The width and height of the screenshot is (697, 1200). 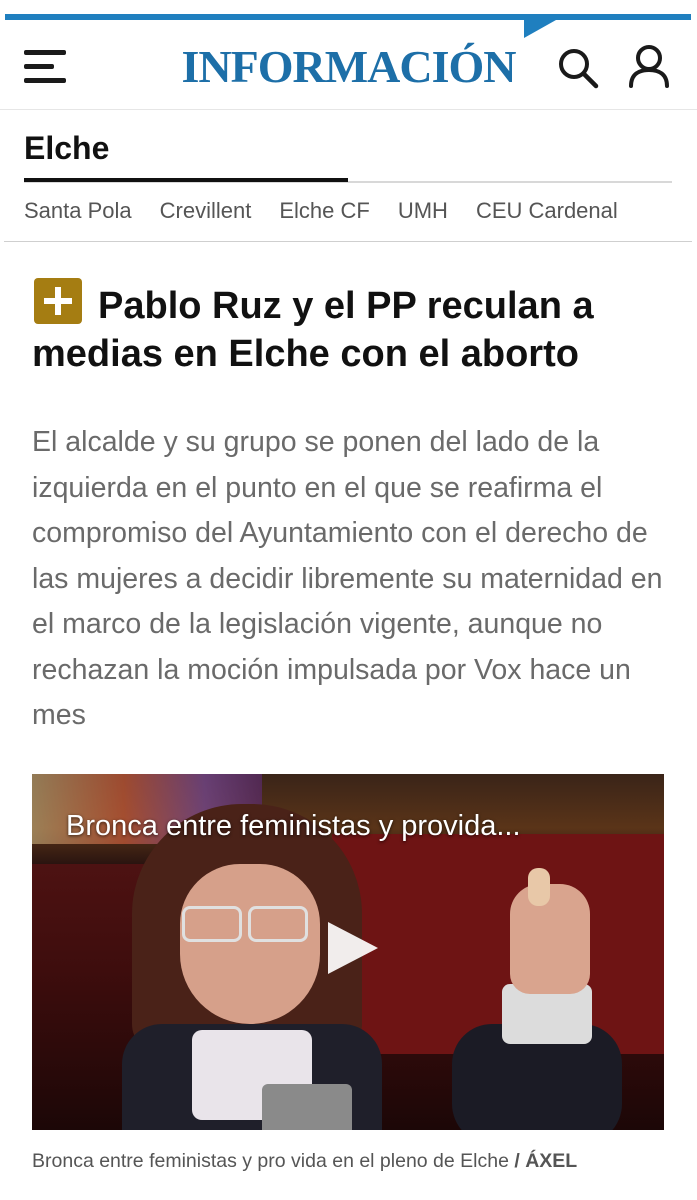 What do you see at coordinates (546, 1161) in the screenshot?
I see `video-credit: / ÁXEL` at bounding box center [546, 1161].